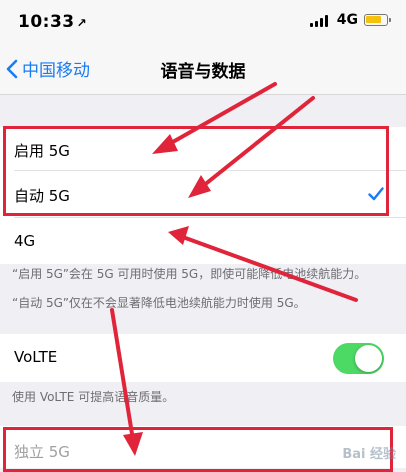 The width and height of the screenshot is (406, 472). Describe the element at coordinates (369, 454) in the screenshot. I see `watermark: Bai 经验` at that location.